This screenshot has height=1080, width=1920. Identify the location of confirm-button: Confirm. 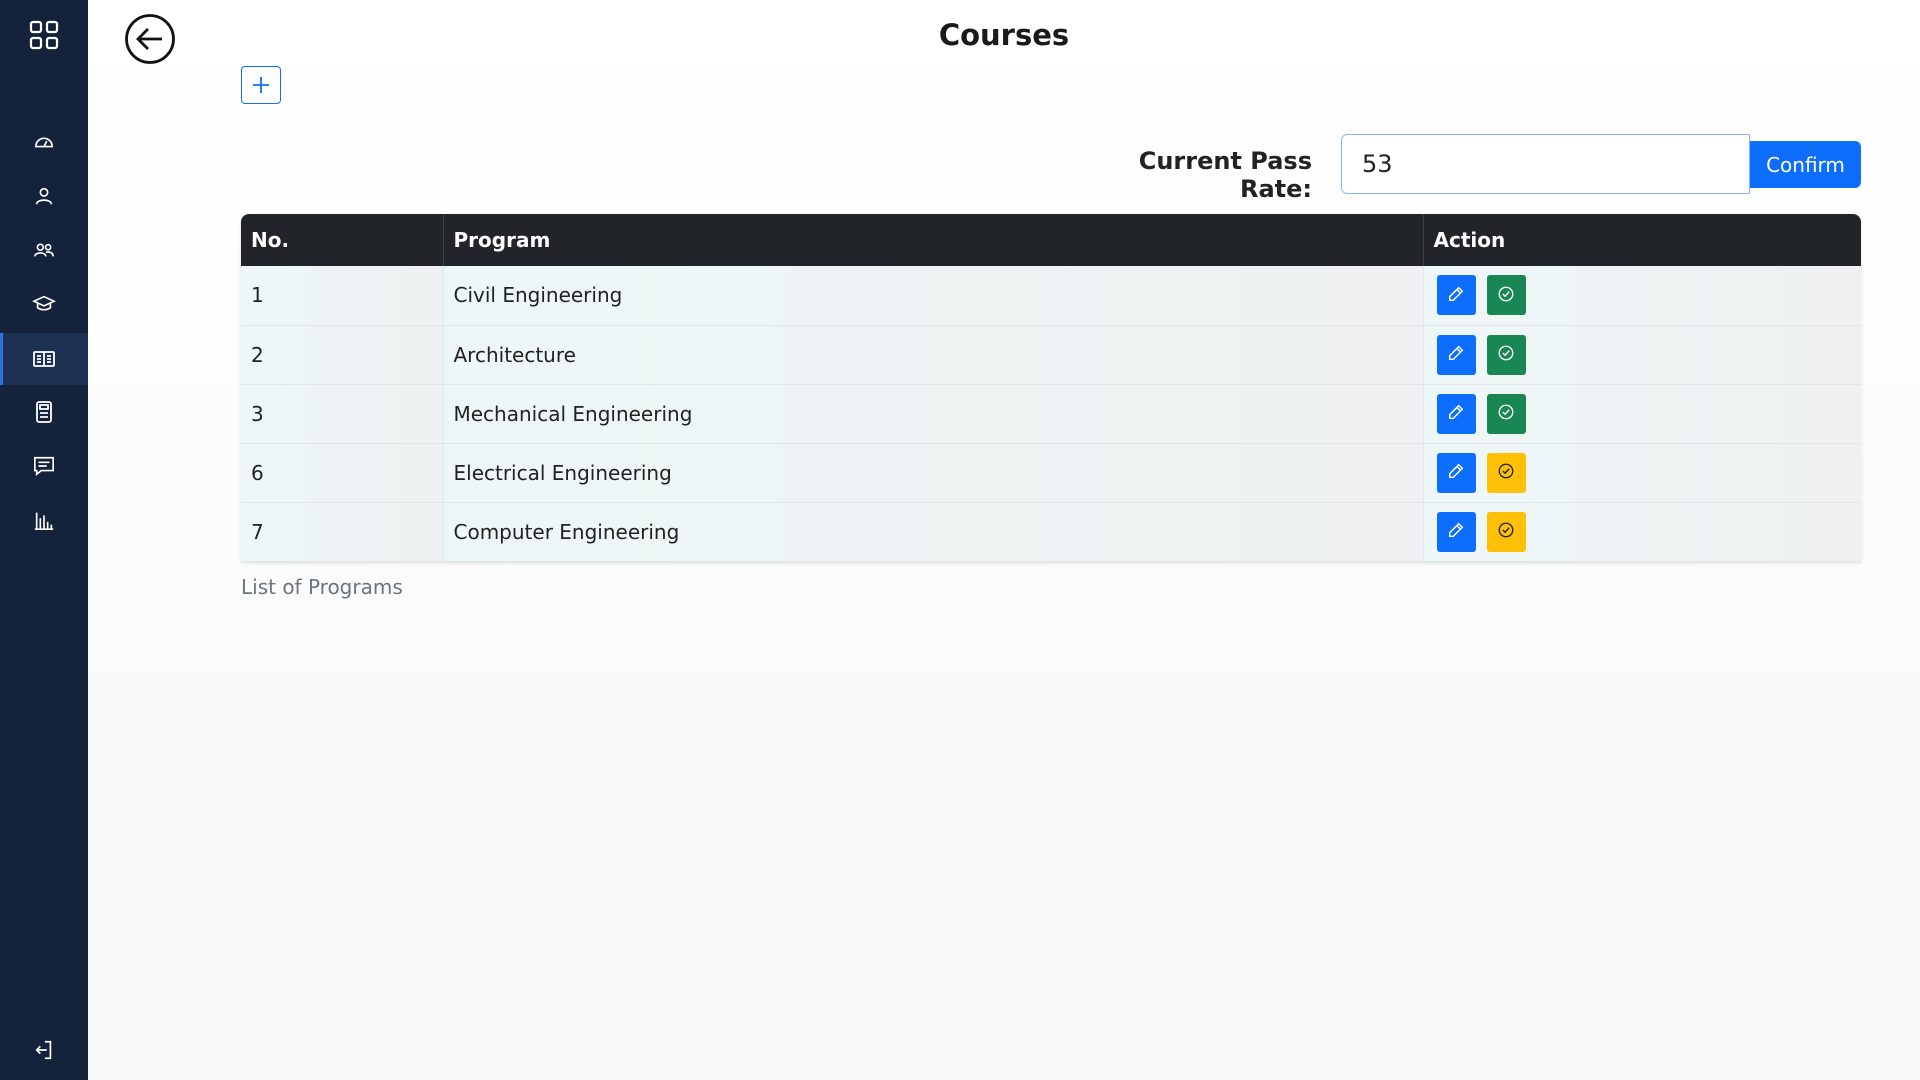
(1805, 164).